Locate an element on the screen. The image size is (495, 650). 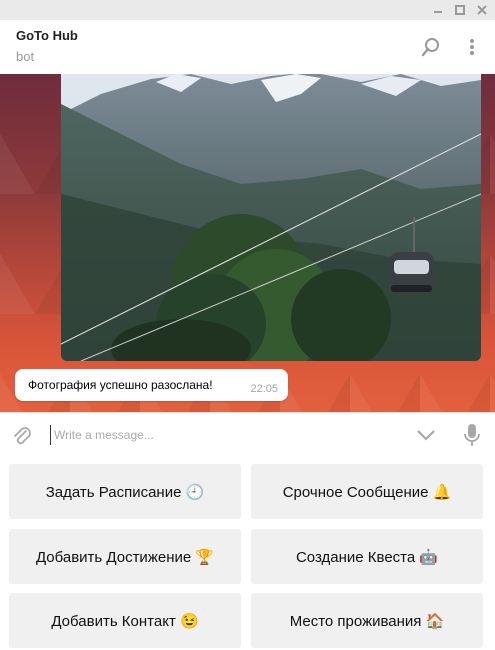
message-text: Фотография успешно разослана! is located at coordinates (120, 385).